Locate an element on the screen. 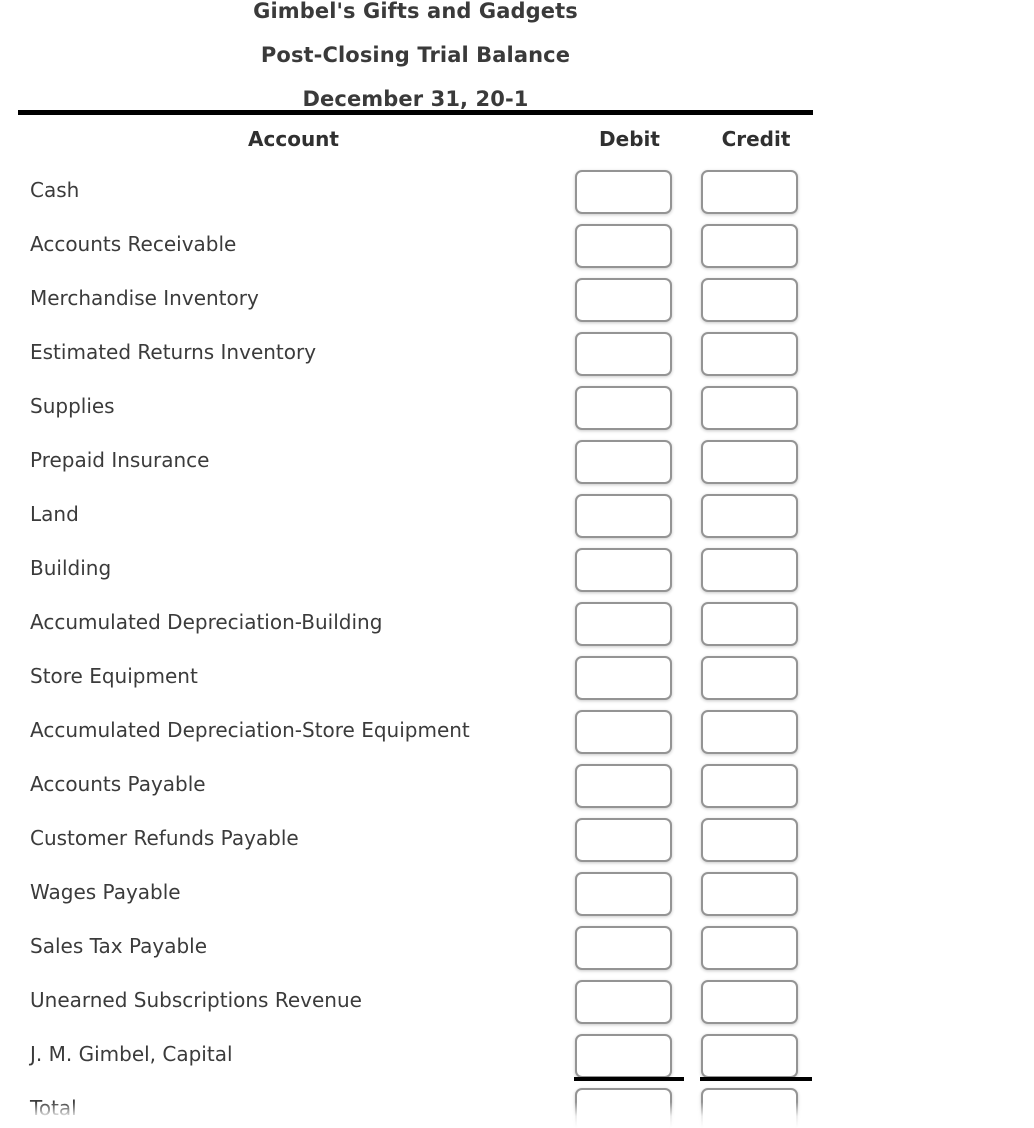 Image resolution: width=1034 pixels, height=1128 pixels. company-name: Gimbel's Gifts and Gadgets is located at coordinates (415, 11).